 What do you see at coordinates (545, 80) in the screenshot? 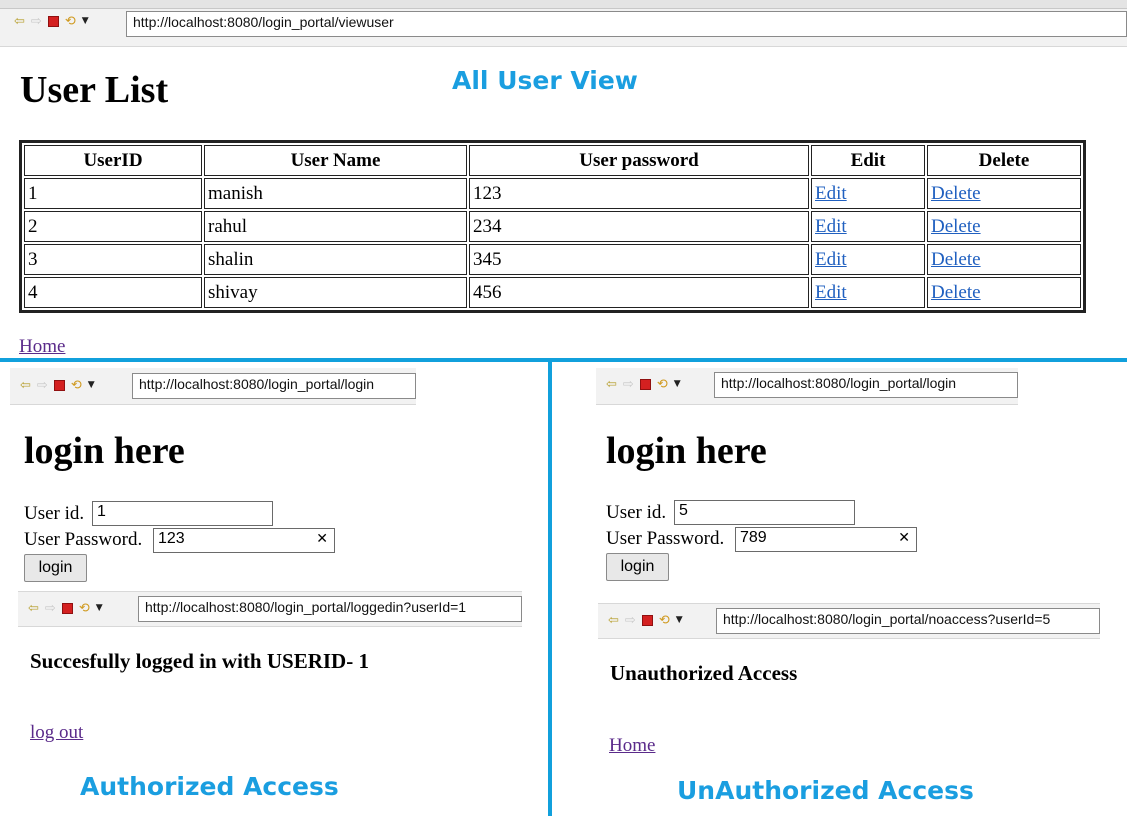
I see `all-user-view-caption: All User View` at bounding box center [545, 80].